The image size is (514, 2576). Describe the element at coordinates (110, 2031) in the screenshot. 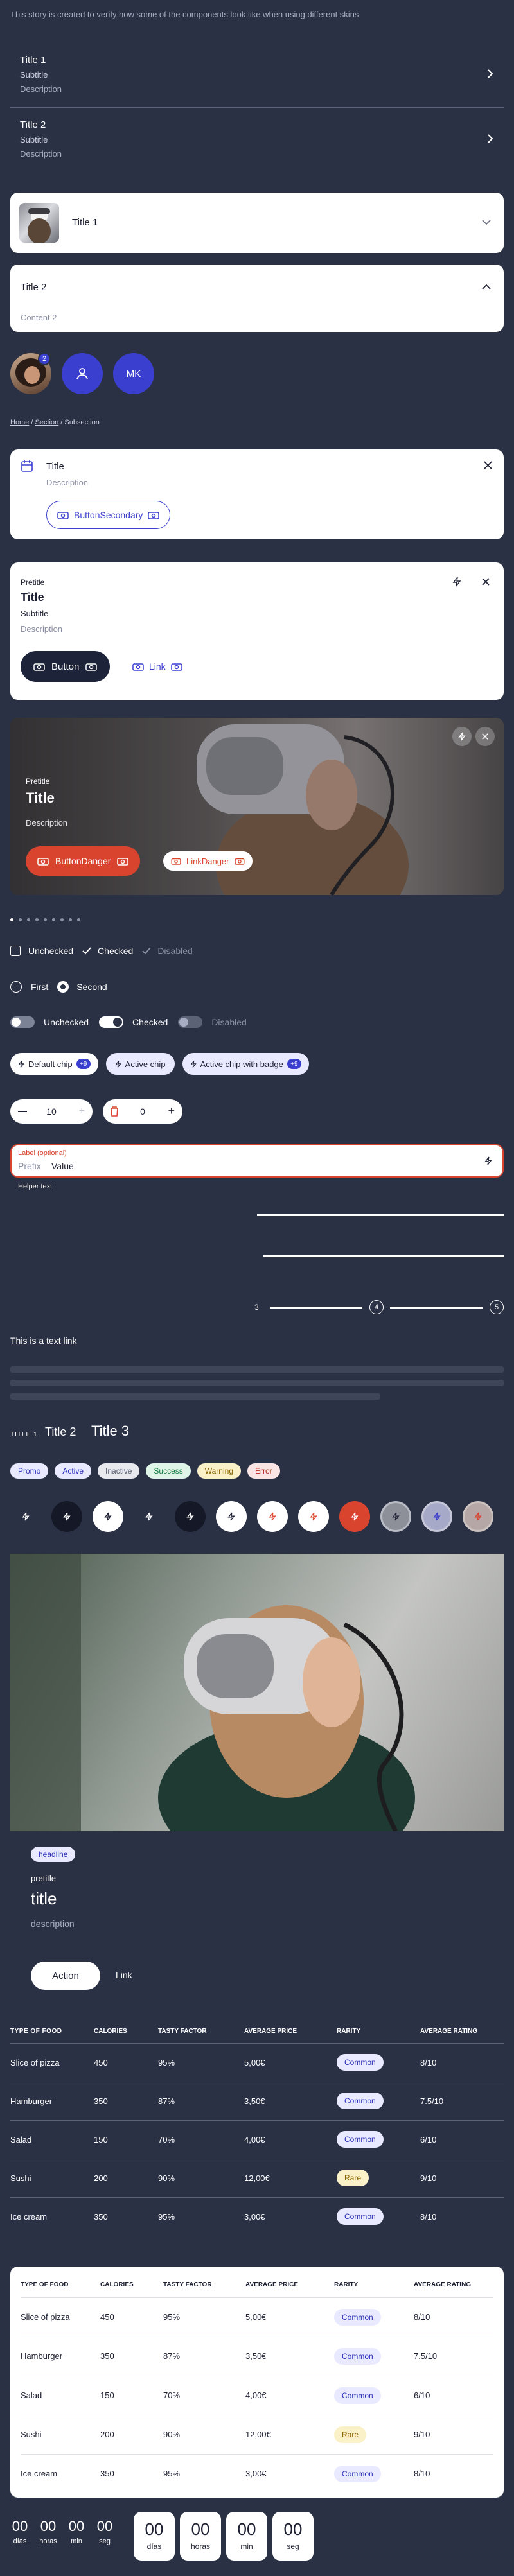

I see `column-header: CALORIES` at that location.